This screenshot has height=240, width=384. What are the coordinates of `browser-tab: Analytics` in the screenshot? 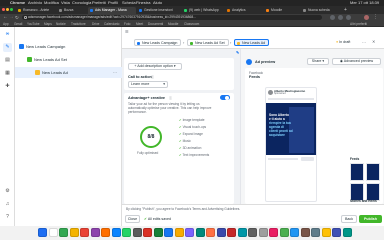 It's located at (244, 10).